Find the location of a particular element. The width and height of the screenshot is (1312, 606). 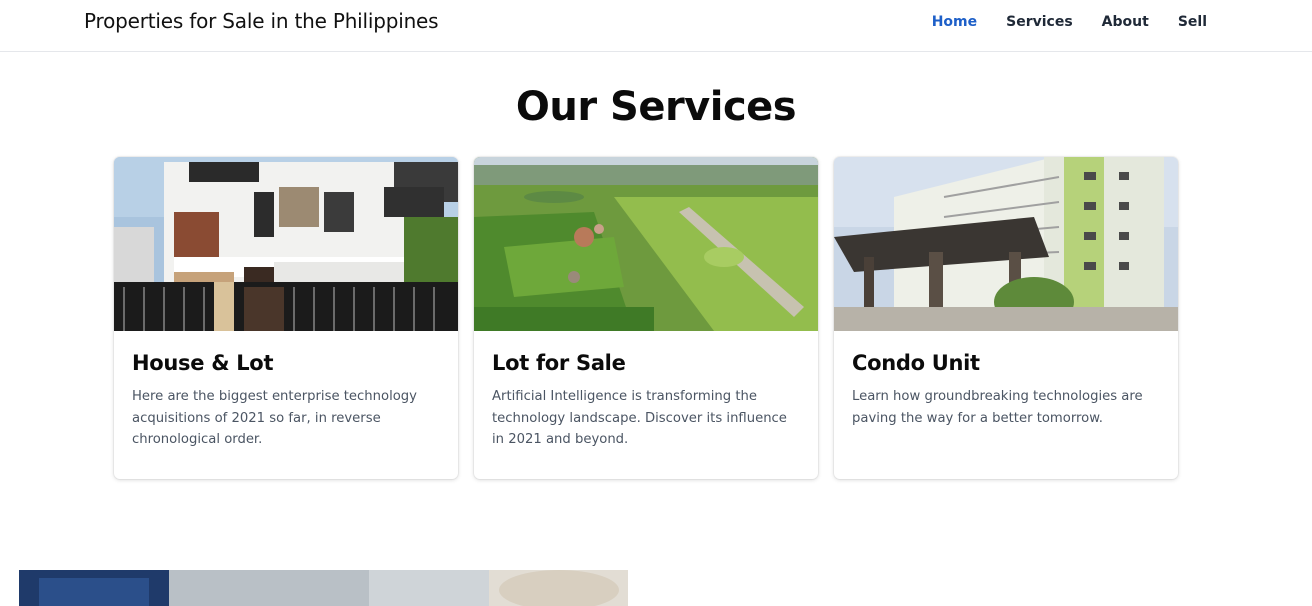

about-image is located at coordinates (323, 588).